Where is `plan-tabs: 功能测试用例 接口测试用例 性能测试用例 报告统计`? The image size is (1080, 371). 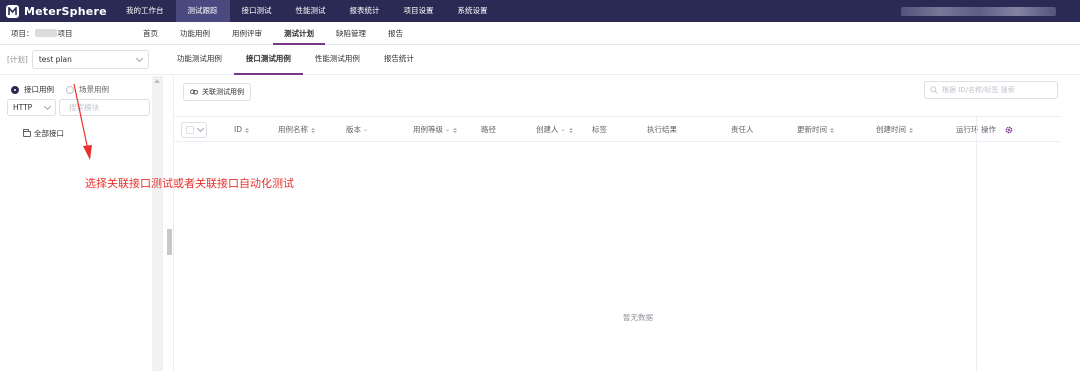
plan-tabs: 功能测试用例 接口测试用例 性能测试用例 报告统计 is located at coordinates (295, 60).